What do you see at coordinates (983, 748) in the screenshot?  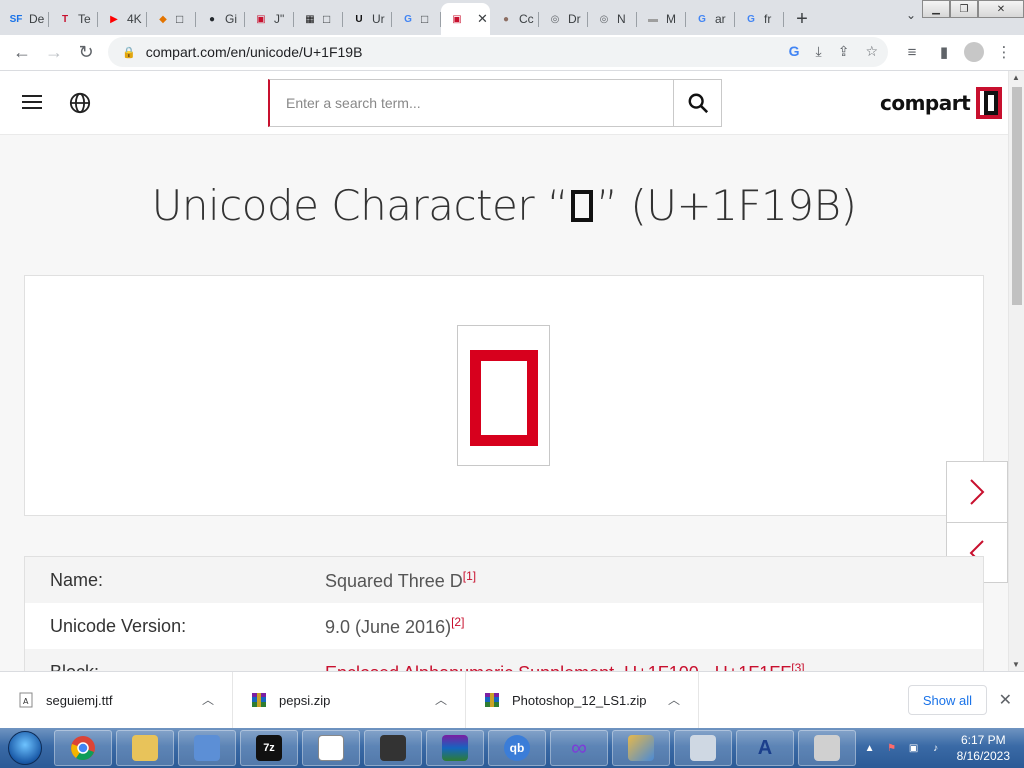 I see `system-clock: 6:17 PM 8/16/2023` at bounding box center [983, 748].